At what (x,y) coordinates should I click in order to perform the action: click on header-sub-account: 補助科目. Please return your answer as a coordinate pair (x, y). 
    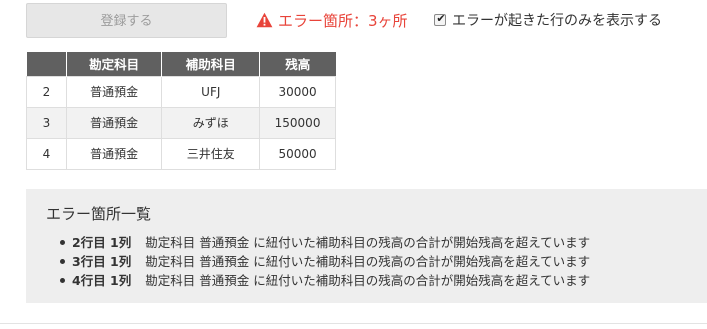
    Looking at the image, I should click on (211, 64).